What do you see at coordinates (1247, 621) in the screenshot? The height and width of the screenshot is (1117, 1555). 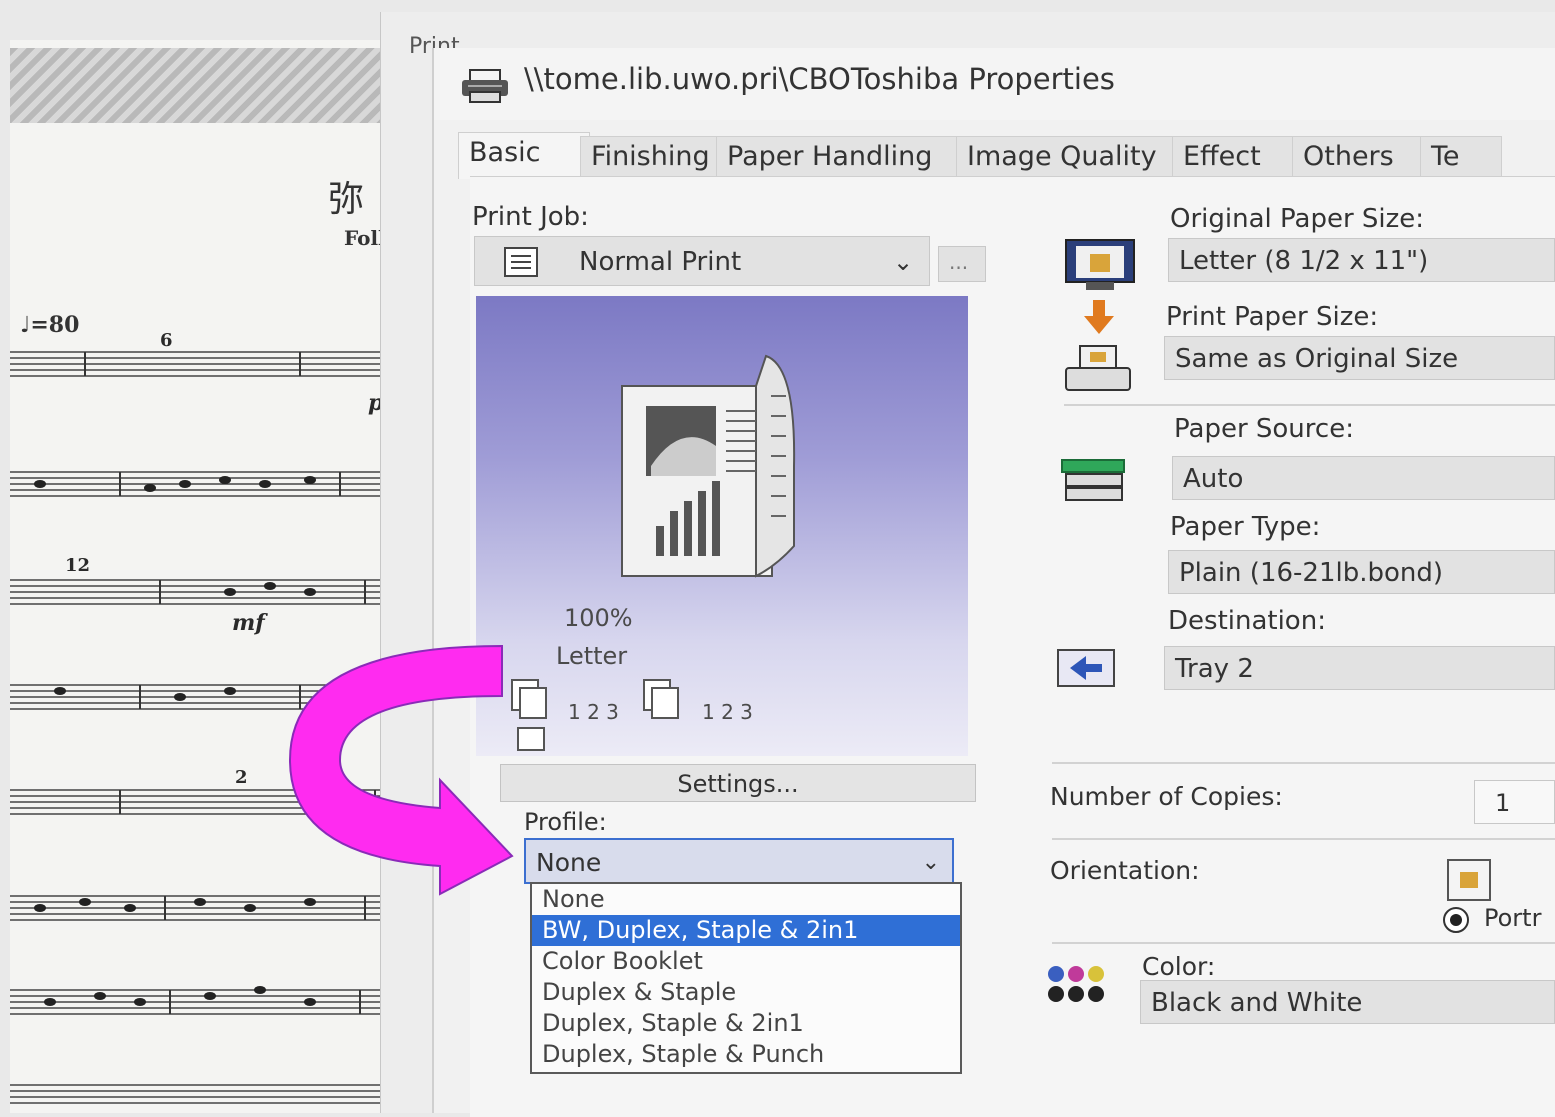 I see `destination-label: Destination:` at bounding box center [1247, 621].